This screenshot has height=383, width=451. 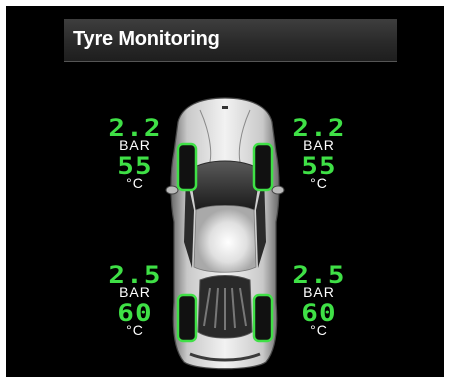 I want to click on tyre-readout-front-right: 2.2 BAR 55 °C, so click(x=319, y=153).